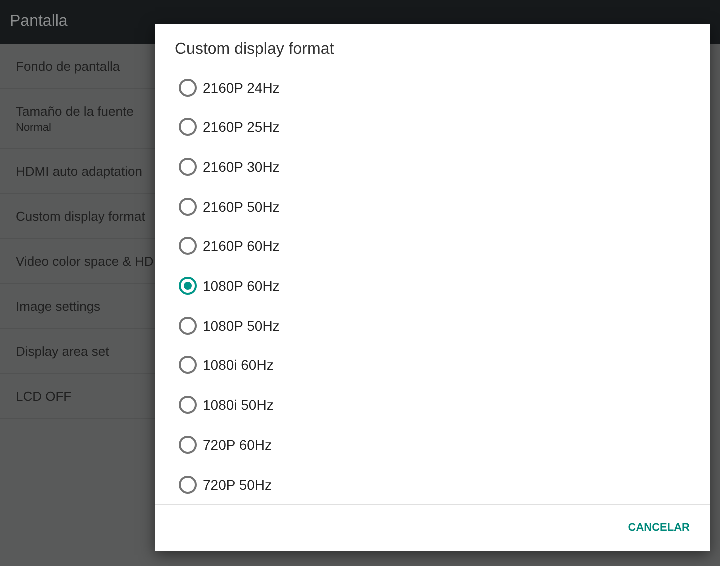 This screenshot has height=566, width=720. What do you see at coordinates (659, 528) in the screenshot?
I see `cancel-button: CANCELAR` at bounding box center [659, 528].